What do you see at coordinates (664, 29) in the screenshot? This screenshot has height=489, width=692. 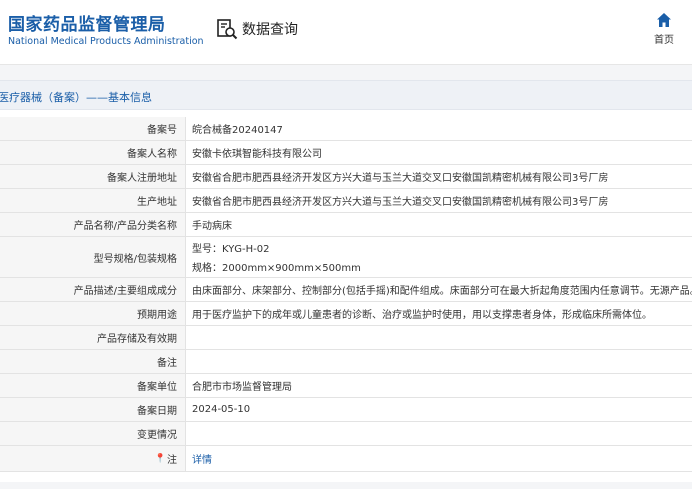 I see `home-link: 首页` at bounding box center [664, 29].